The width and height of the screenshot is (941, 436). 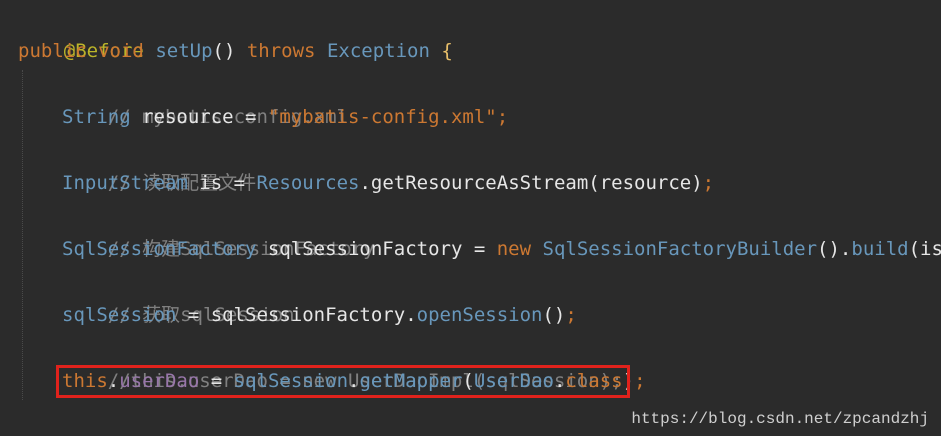 What do you see at coordinates (46, 416) in the screenshot?
I see `code-line-13: }` at bounding box center [46, 416].